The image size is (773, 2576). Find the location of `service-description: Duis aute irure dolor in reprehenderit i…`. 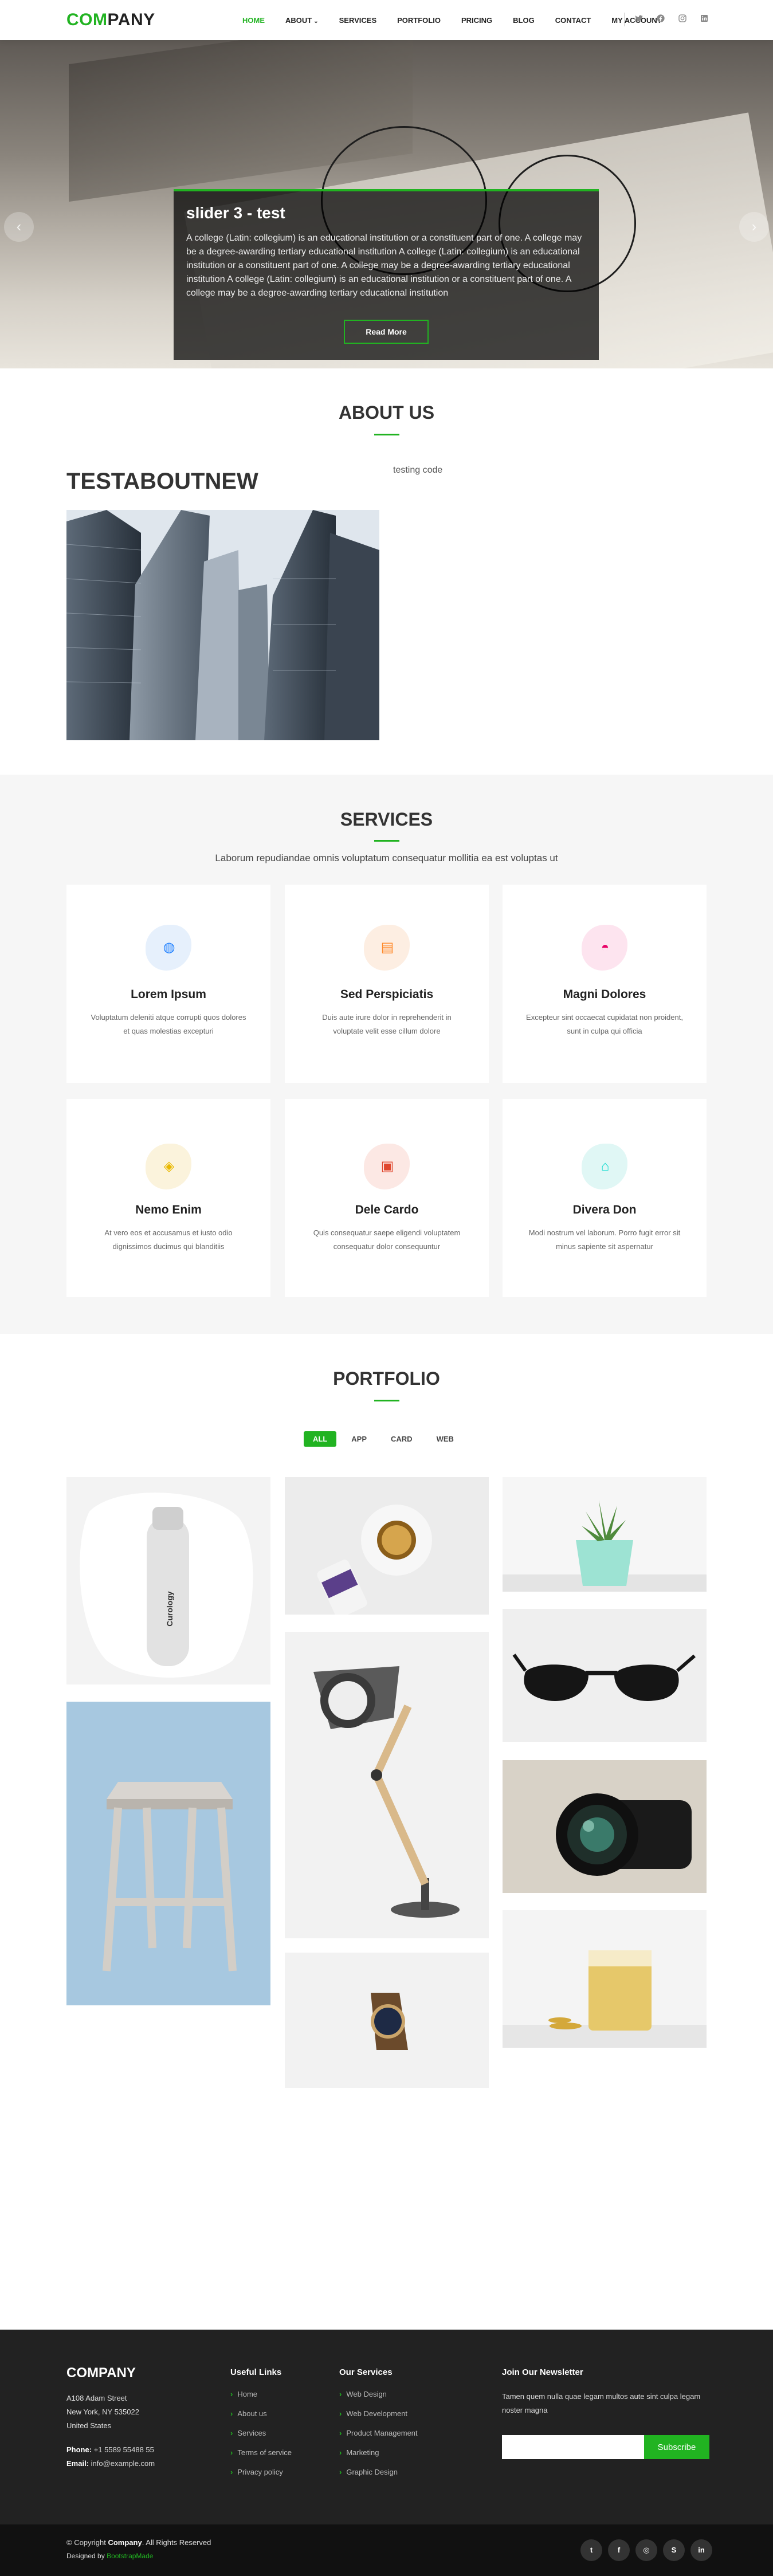

service-description: Duis aute irure dolor in reprehenderit i… is located at coordinates (387, 1024).